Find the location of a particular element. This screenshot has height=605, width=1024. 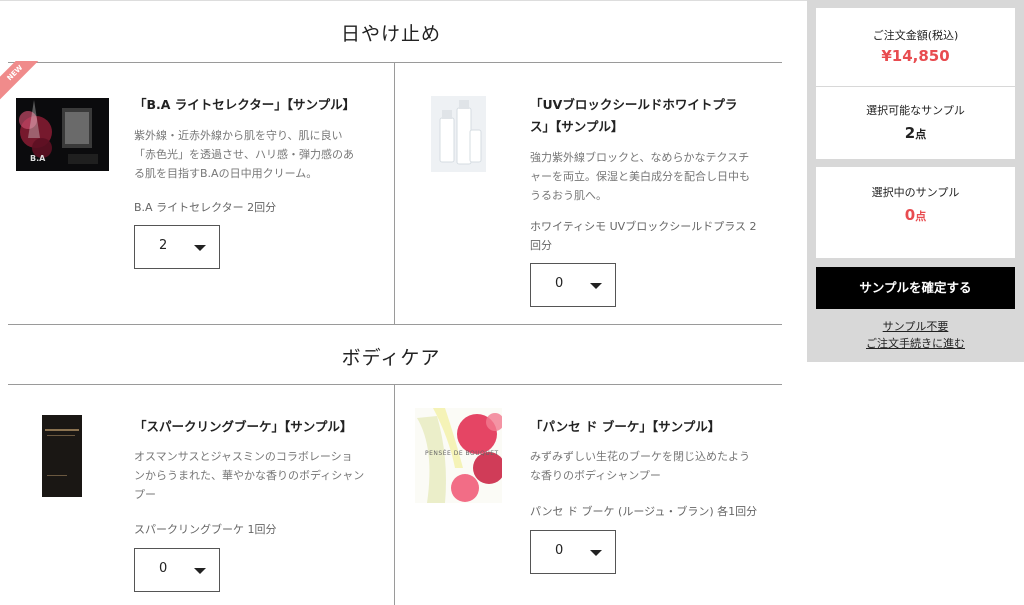

new-badge: NEW is located at coordinates (21, 82).